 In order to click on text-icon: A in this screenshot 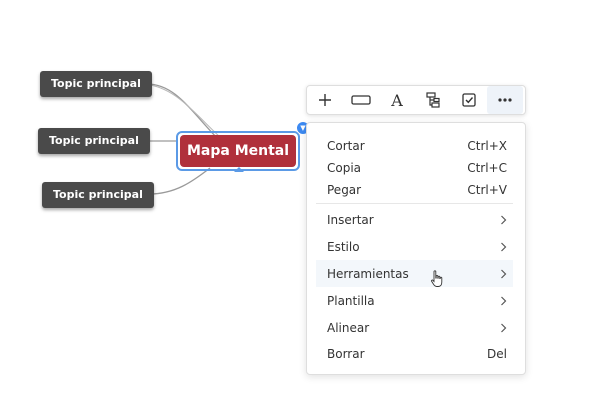, I will do `click(397, 100)`.